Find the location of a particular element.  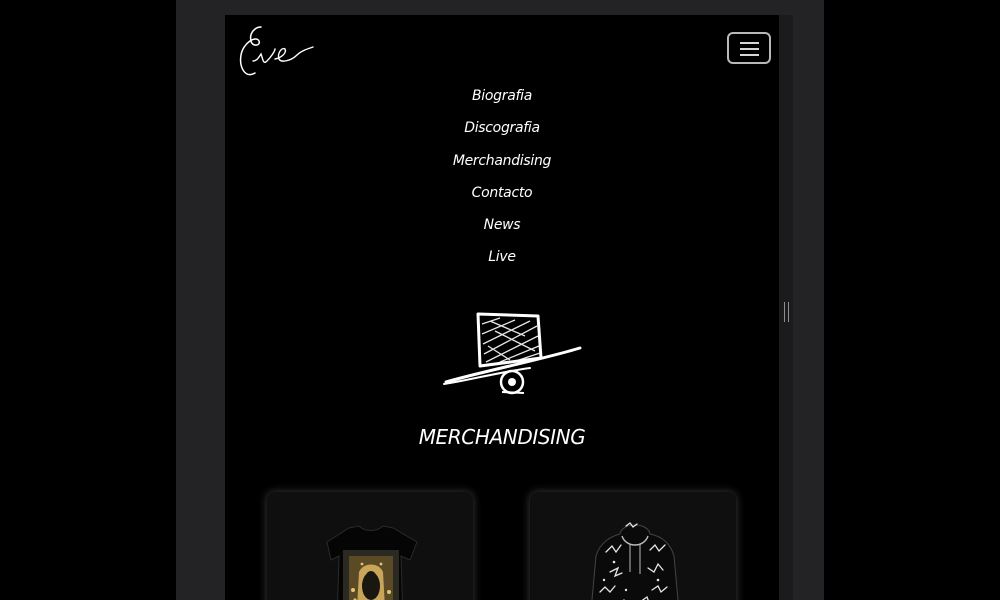

section-title: MERCHANDISING is located at coordinates (502, 437).